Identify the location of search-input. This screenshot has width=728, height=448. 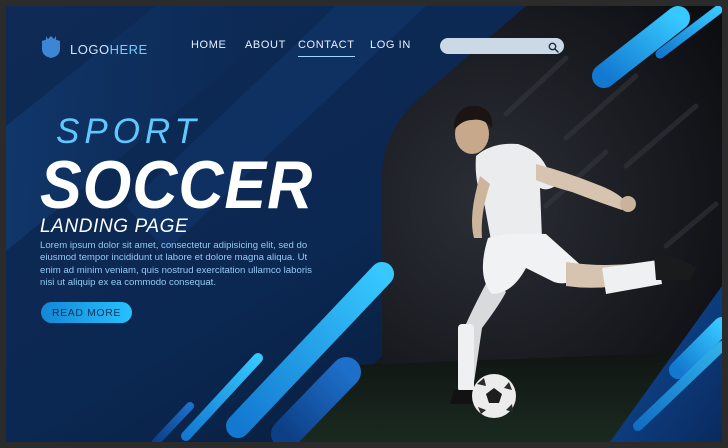
(500, 47).